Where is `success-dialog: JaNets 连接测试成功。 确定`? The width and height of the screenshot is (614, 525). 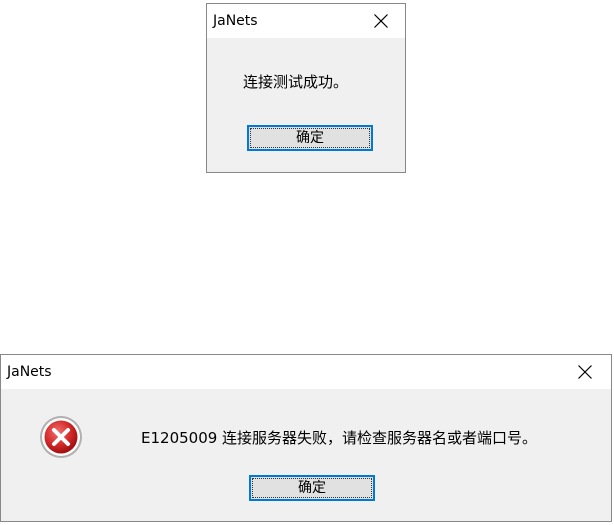
success-dialog: JaNets 连接测试成功。 确定 is located at coordinates (306, 88).